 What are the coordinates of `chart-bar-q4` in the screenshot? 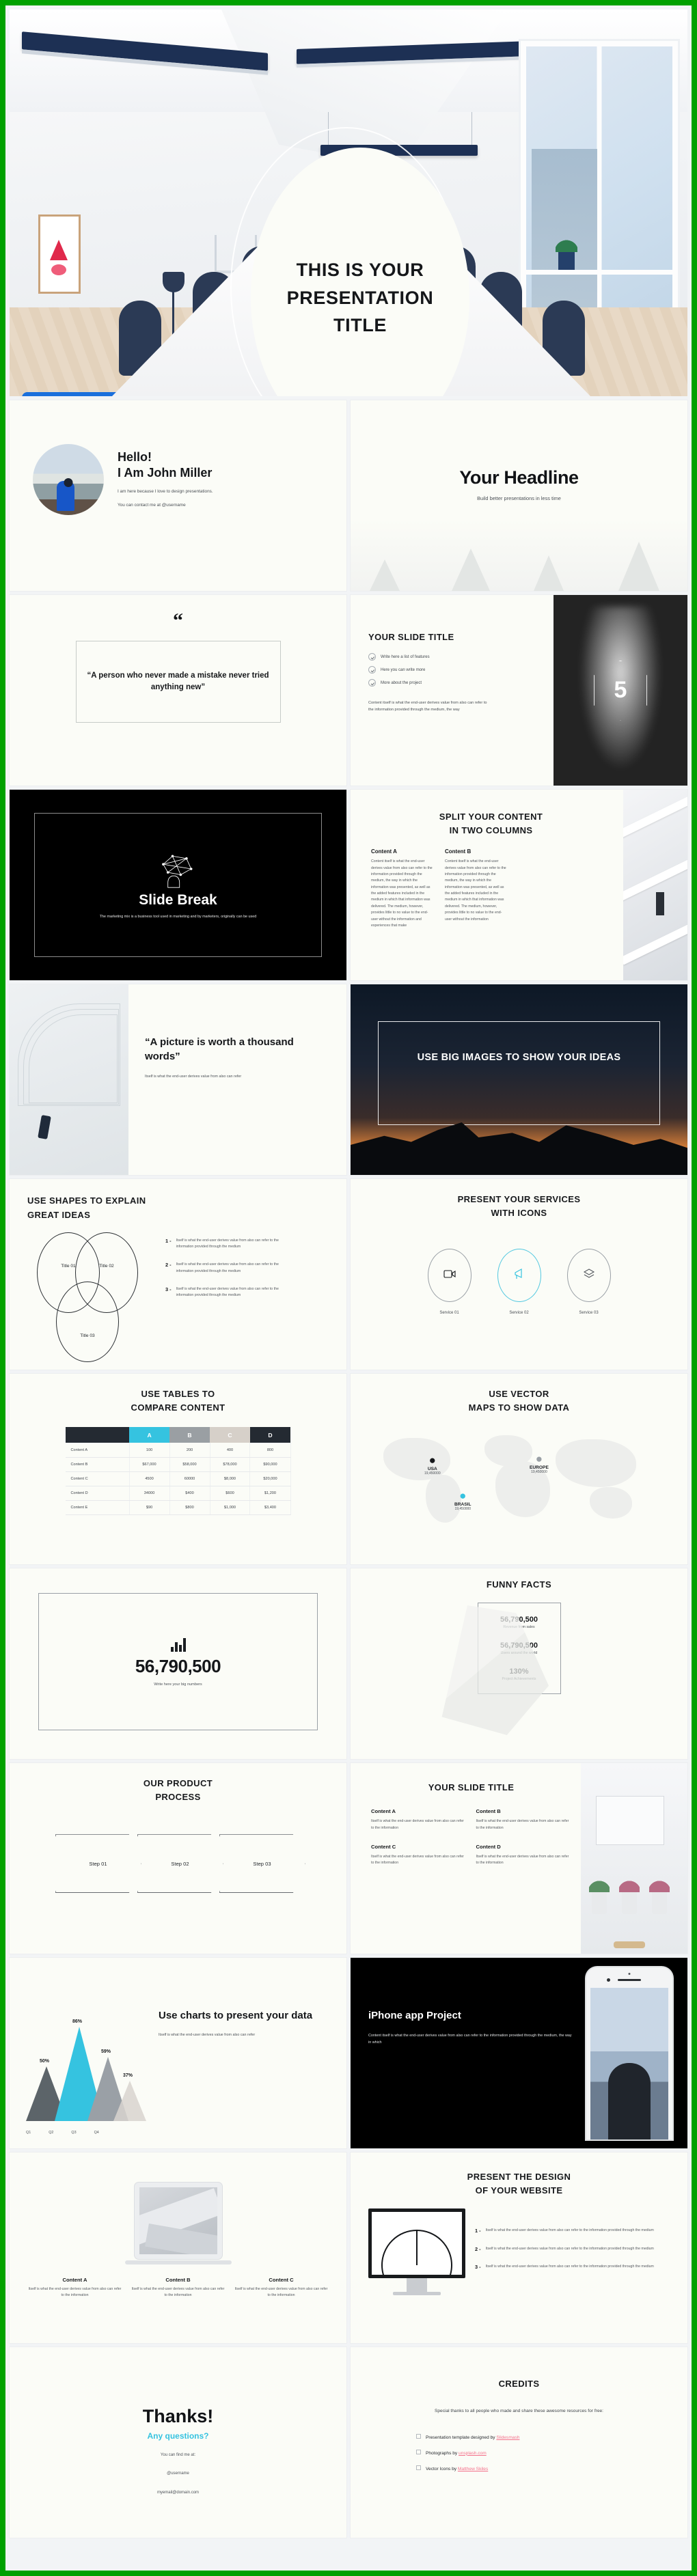 It's located at (129, 2101).